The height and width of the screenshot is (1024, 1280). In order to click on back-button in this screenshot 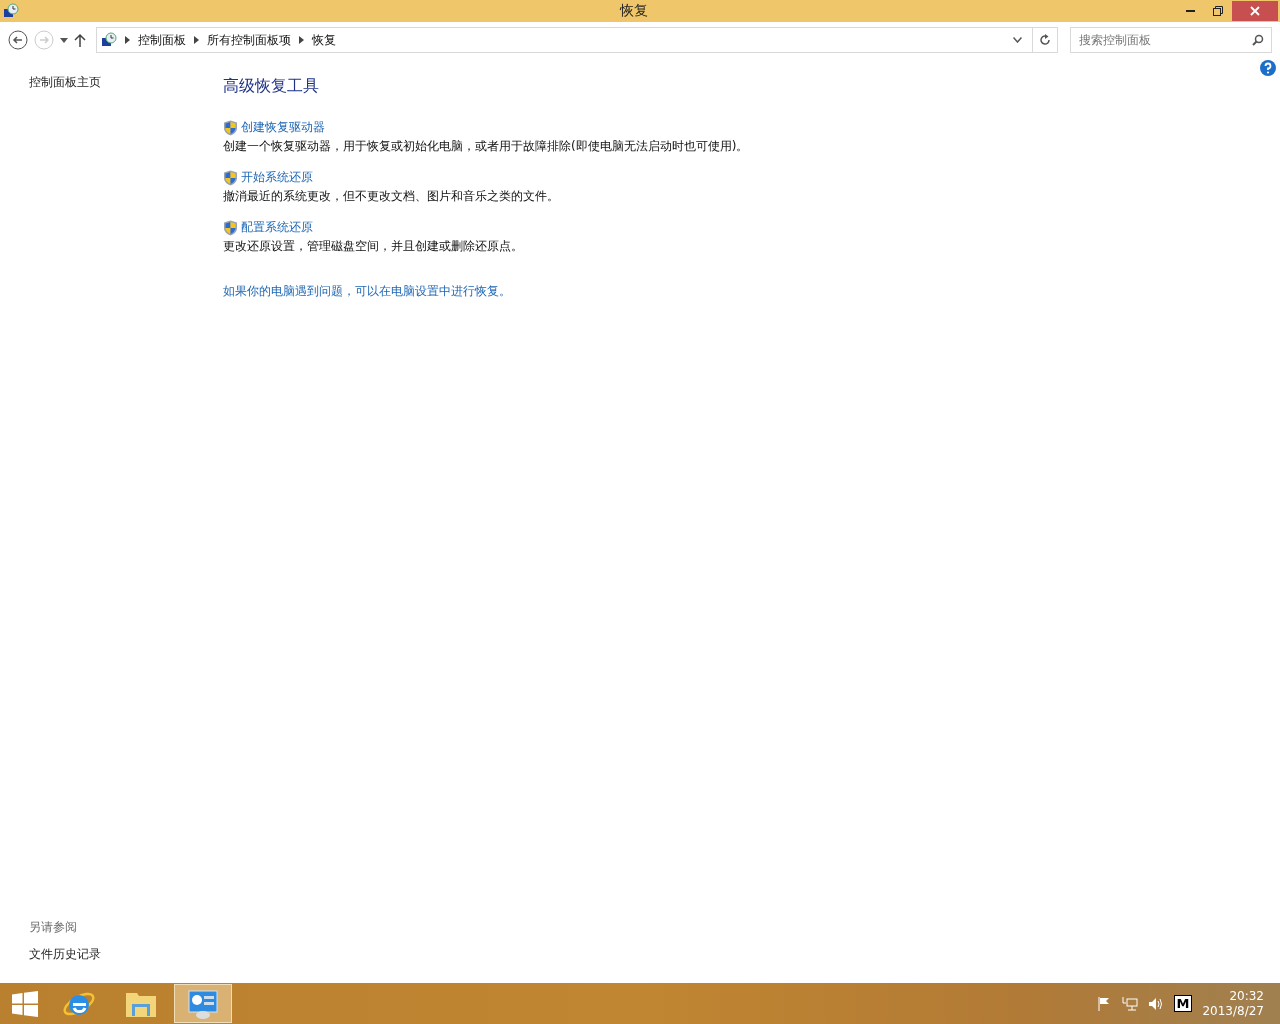, I will do `click(18, 40)`.